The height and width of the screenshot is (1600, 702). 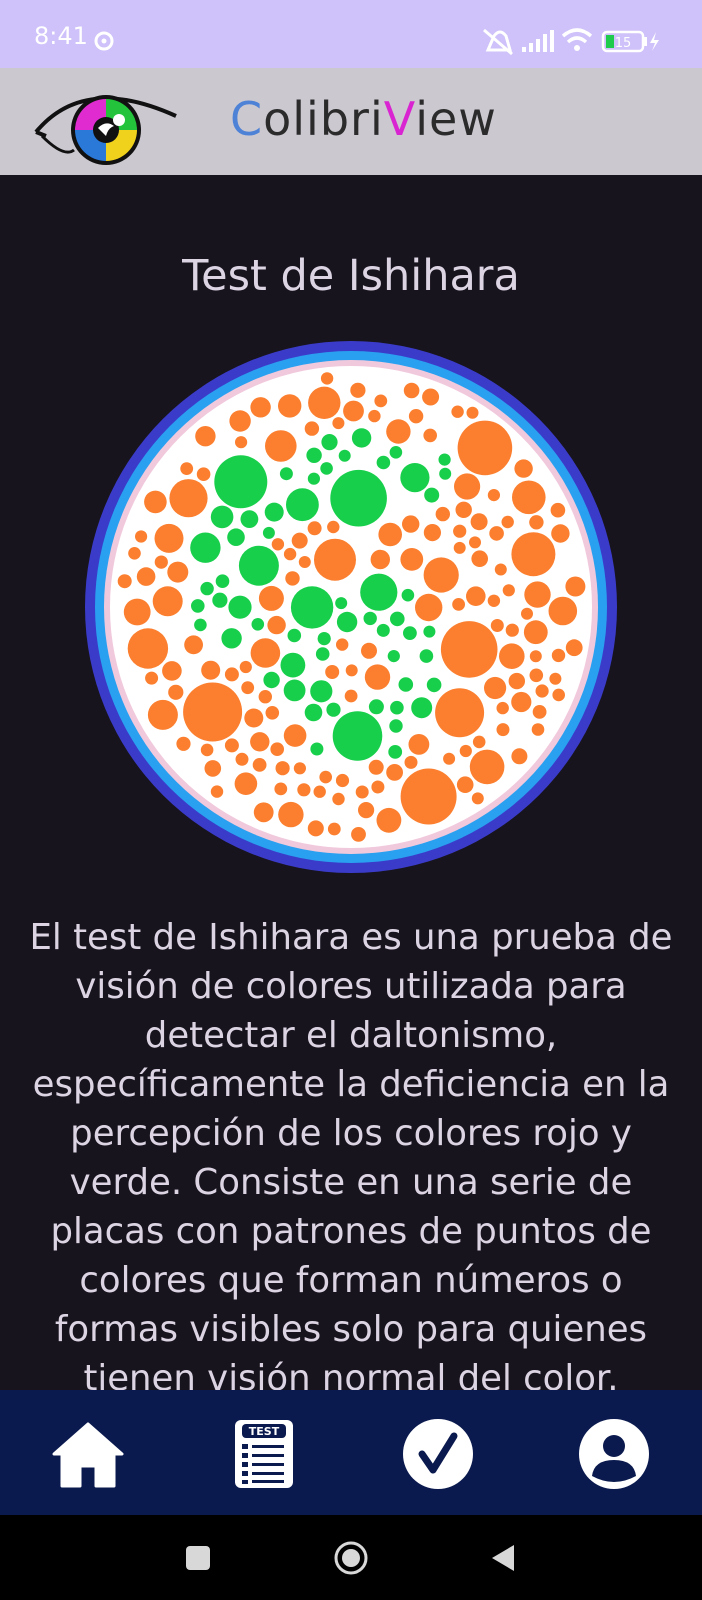 I want to click on system-home-button, so click(x=351, y=1558).